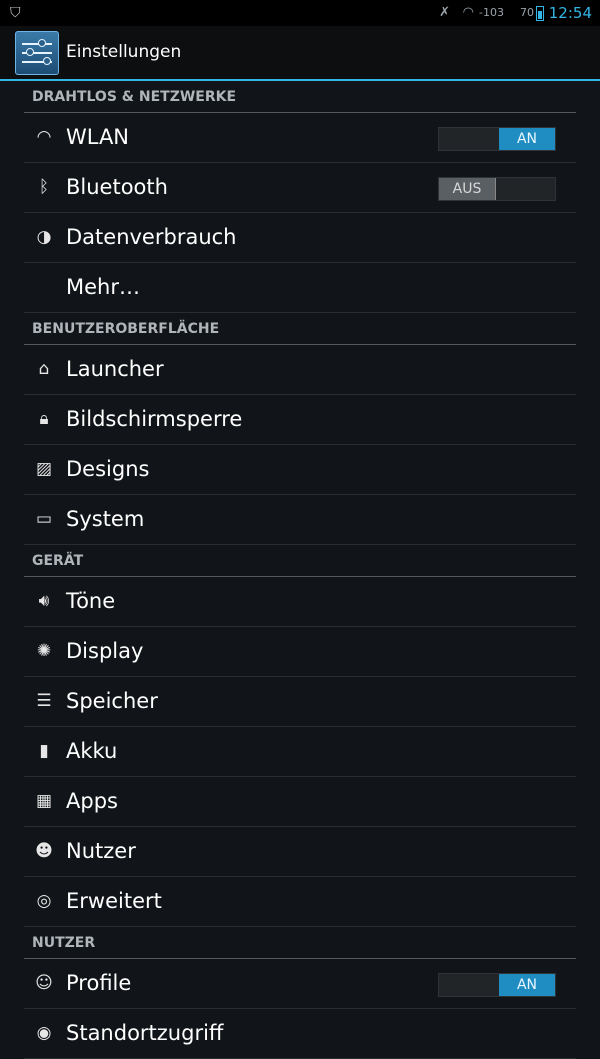 This screenshot has width=600, height=1059. Describe the element at coordinates (300, 902) in the screenshot. I see `settings-item-erweitert: ◎ Erweitert` at that location.